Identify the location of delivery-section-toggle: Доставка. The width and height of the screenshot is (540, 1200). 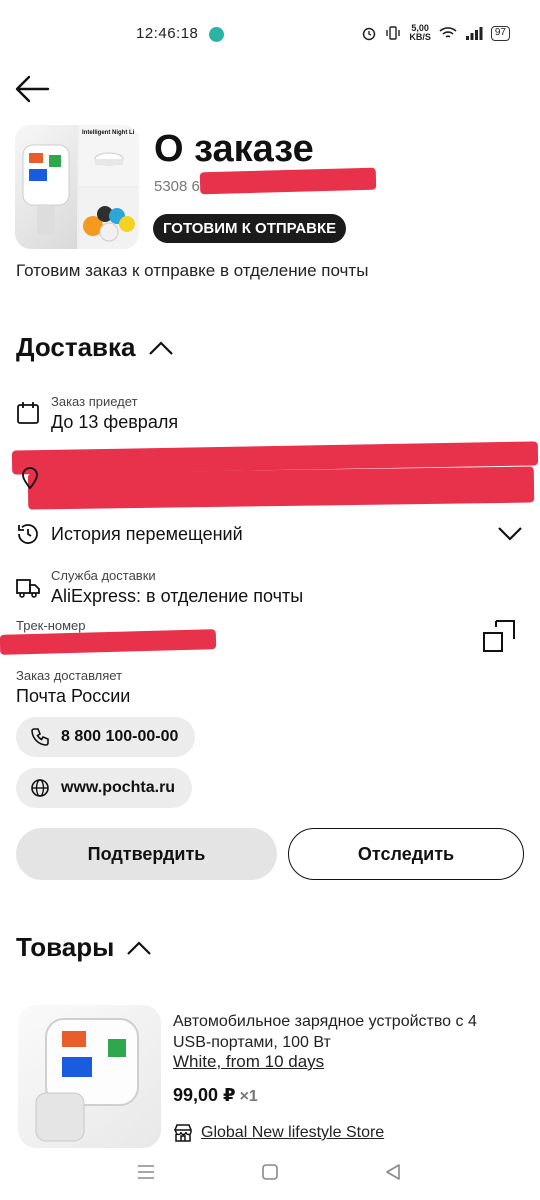
(95, 347).